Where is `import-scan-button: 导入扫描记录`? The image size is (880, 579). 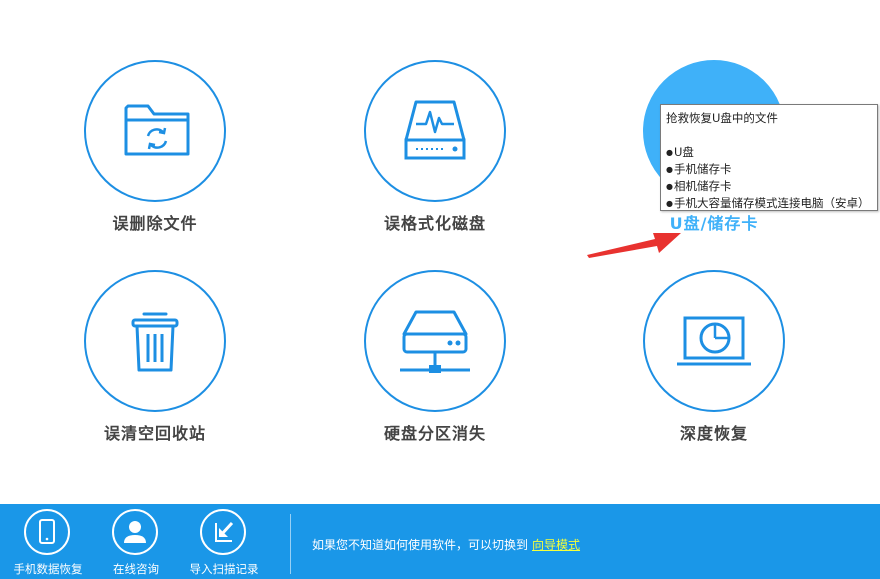 import-scan-button: 导入扫描记录 is located at coordinates (224, 541).